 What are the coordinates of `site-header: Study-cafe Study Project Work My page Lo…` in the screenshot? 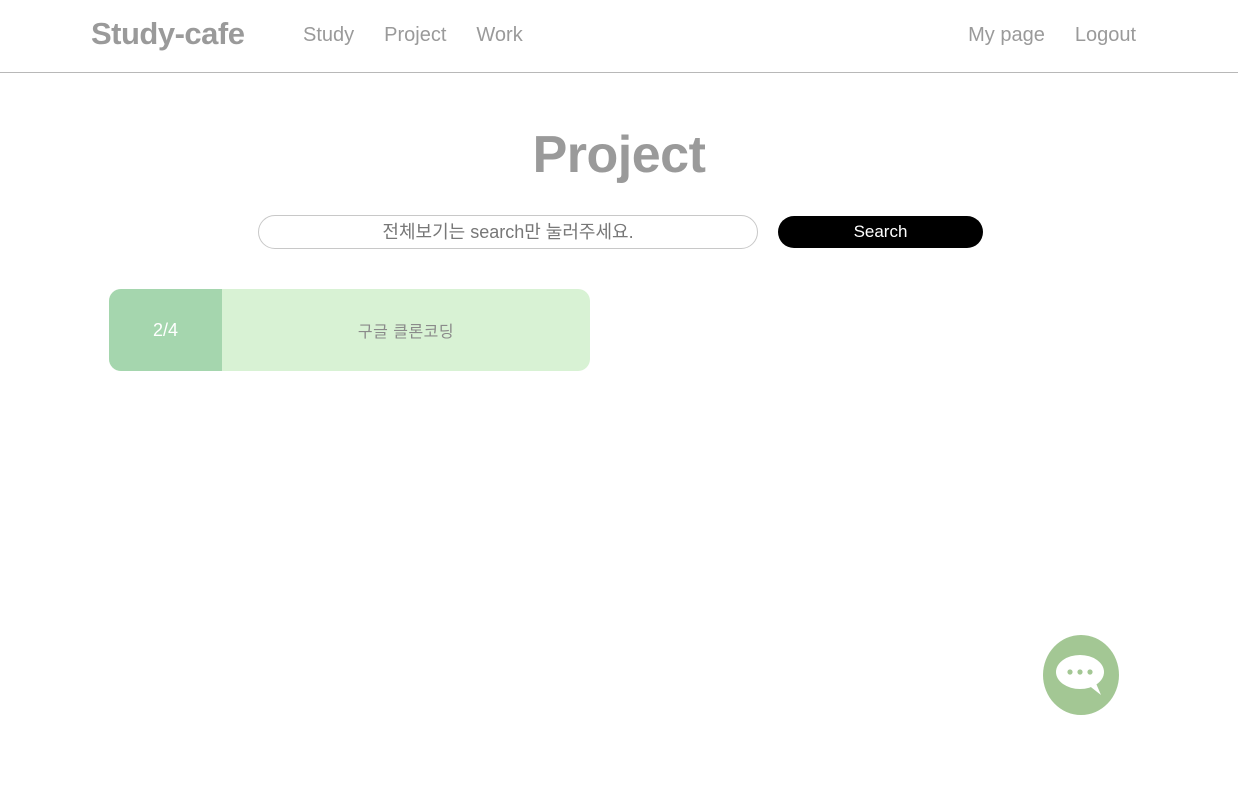 It's located at (619, 36).